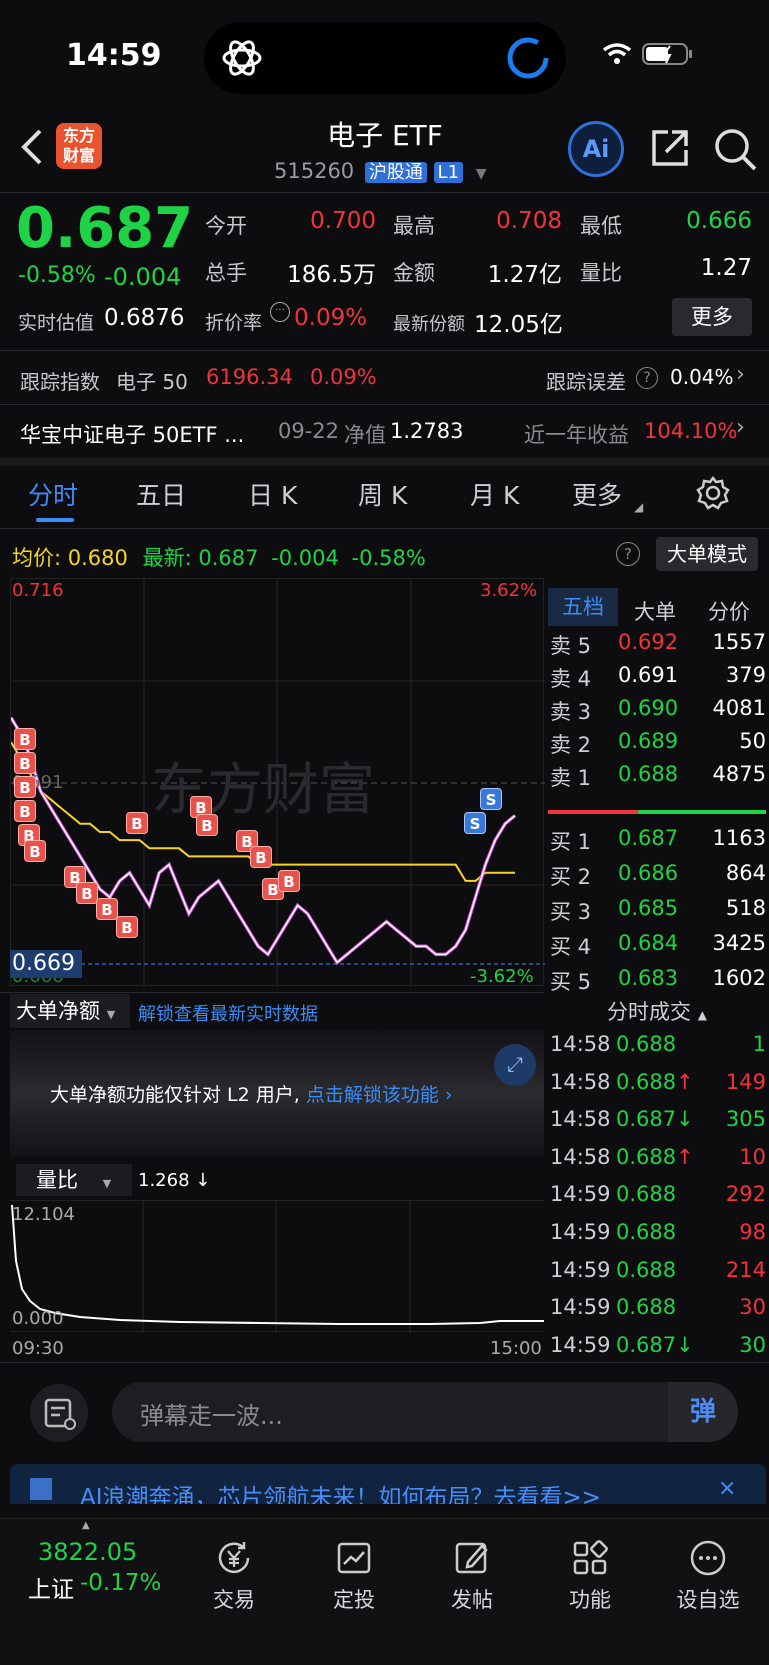  Describe the element at coordinates (472, 1566) in the screenshot. I see `nav-post: 发帖` at that location.